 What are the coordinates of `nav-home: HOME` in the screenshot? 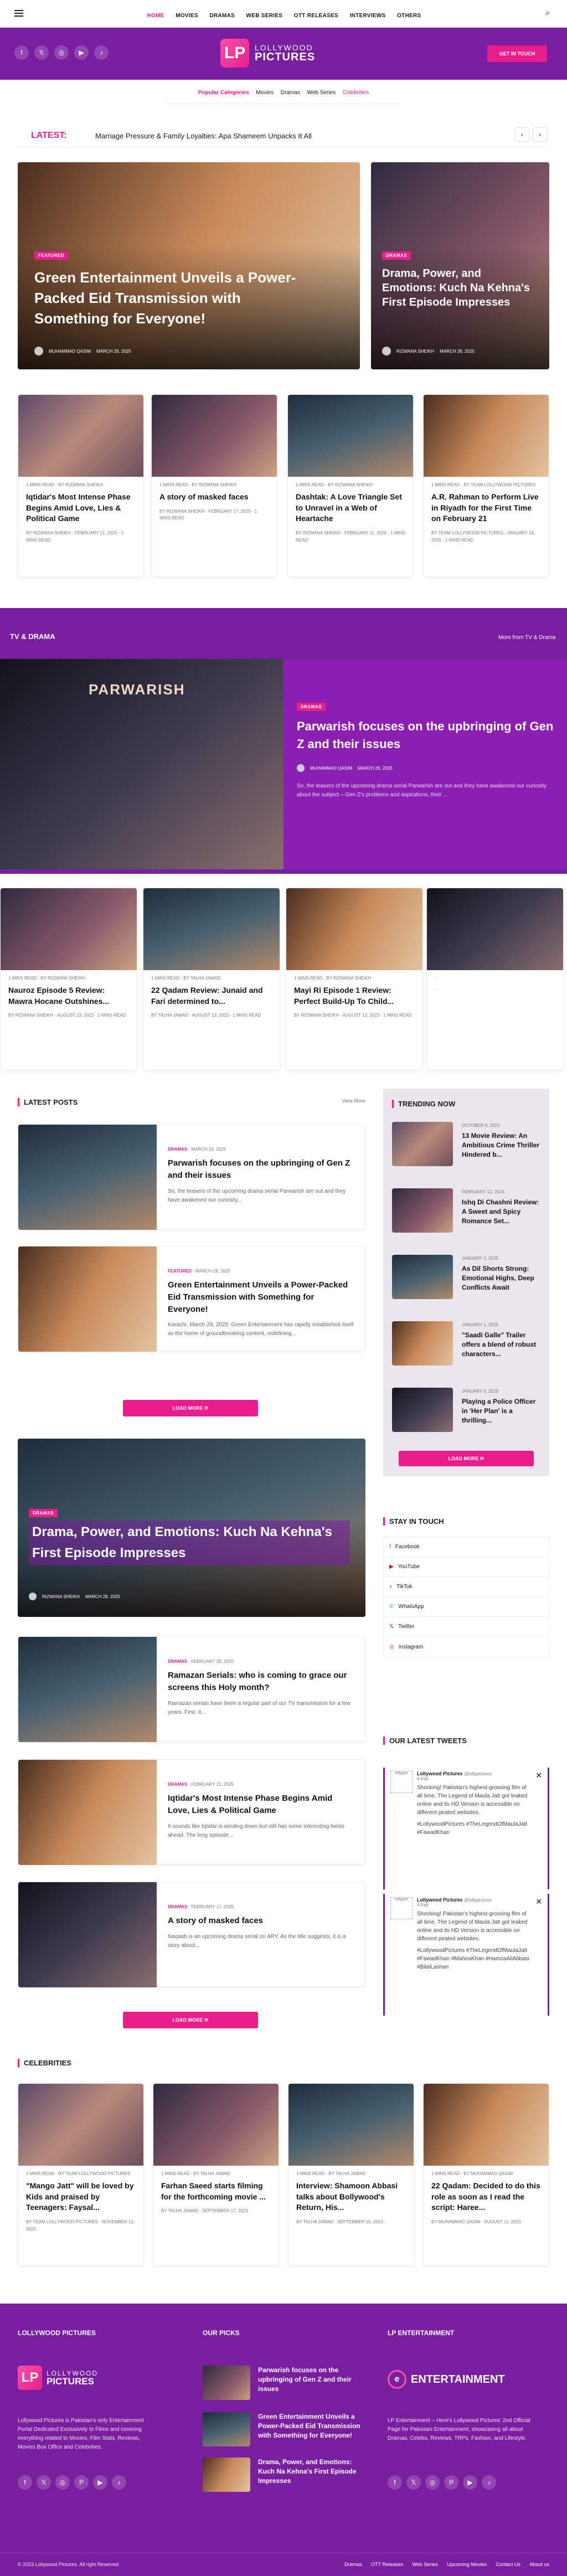 It's located at (155, 16).